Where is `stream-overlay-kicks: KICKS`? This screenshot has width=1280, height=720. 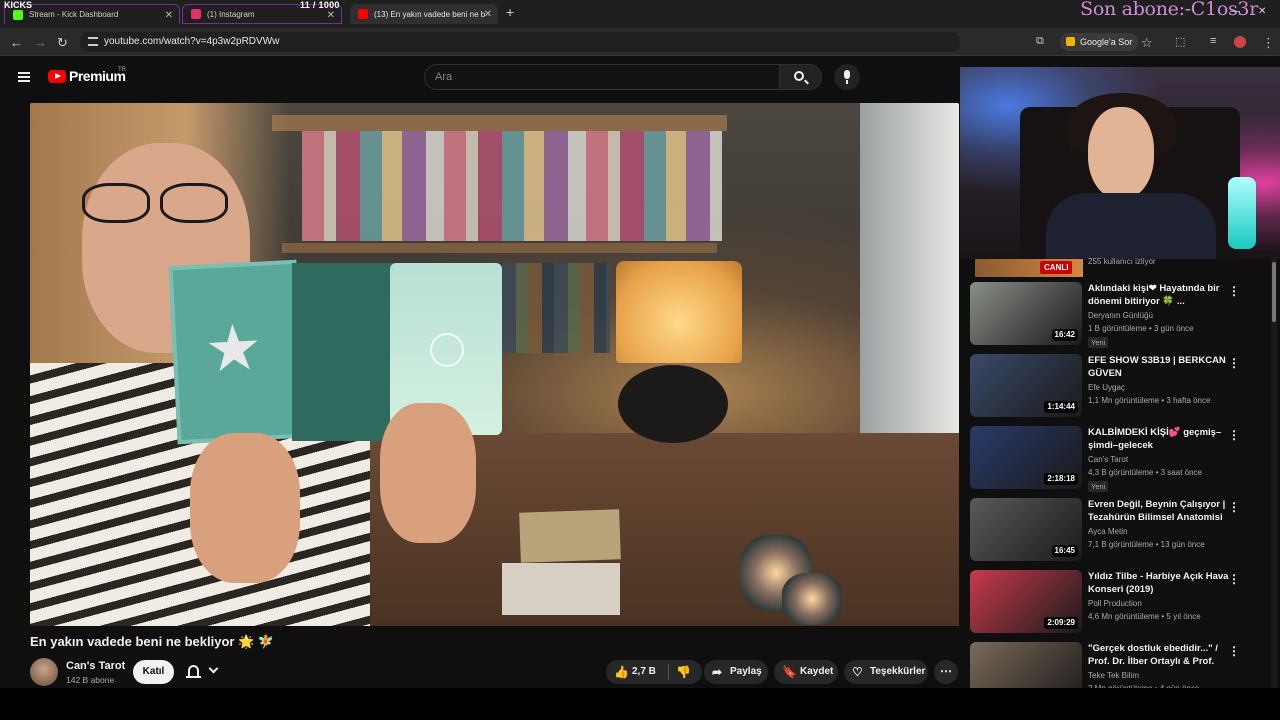 stream-overlay-kicks: KICKS is located at coordinates (18, 5).